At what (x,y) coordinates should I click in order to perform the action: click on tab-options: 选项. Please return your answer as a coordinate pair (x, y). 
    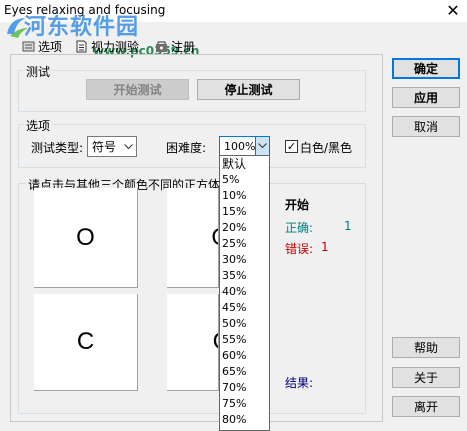
    Looking at the image, I should click on (42, 46).